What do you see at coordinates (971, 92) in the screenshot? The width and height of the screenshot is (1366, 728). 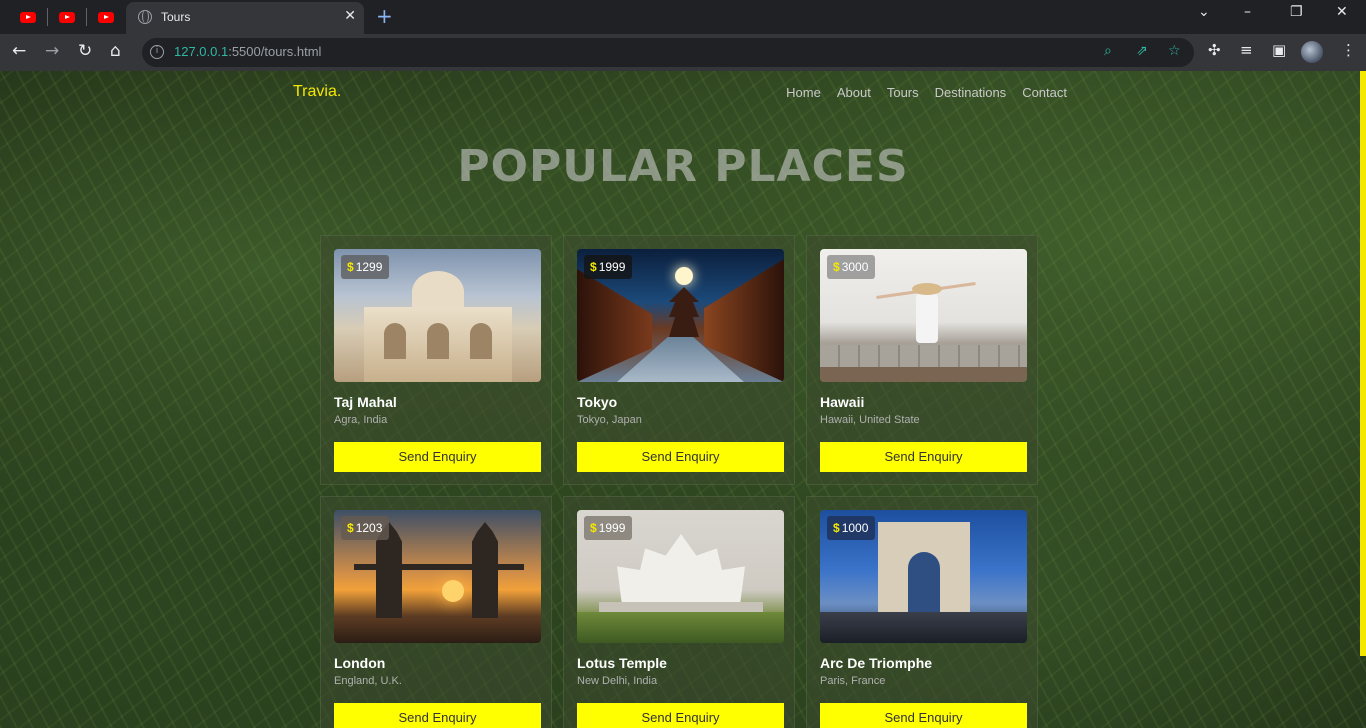 I see `nav-link-destinations: Destinations` at bounding box center [971, 92].